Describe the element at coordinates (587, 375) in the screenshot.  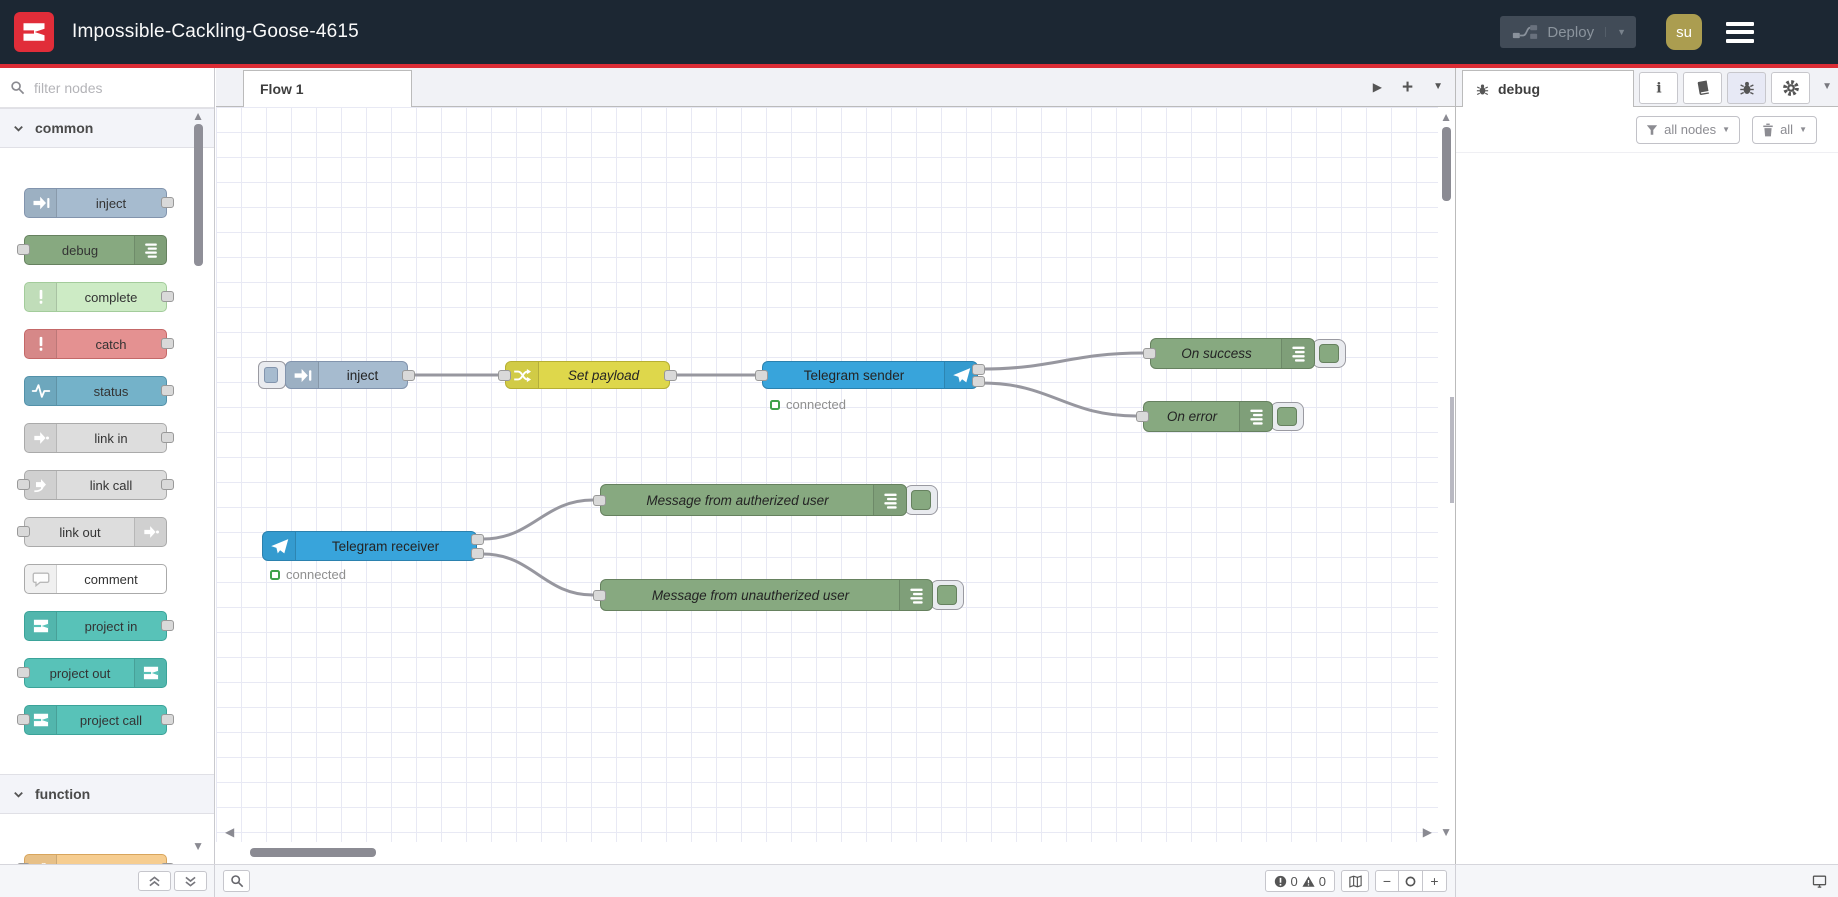
I see `set-payload-node: Set payload` at that location.